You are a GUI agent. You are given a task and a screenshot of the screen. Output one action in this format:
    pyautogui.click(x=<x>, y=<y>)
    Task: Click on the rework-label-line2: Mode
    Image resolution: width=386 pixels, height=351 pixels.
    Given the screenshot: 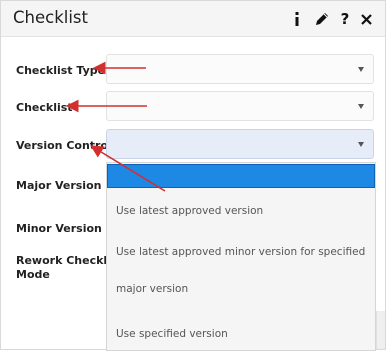 What is the action you would take?
    pyautogui.click(x=33, y=274)
    